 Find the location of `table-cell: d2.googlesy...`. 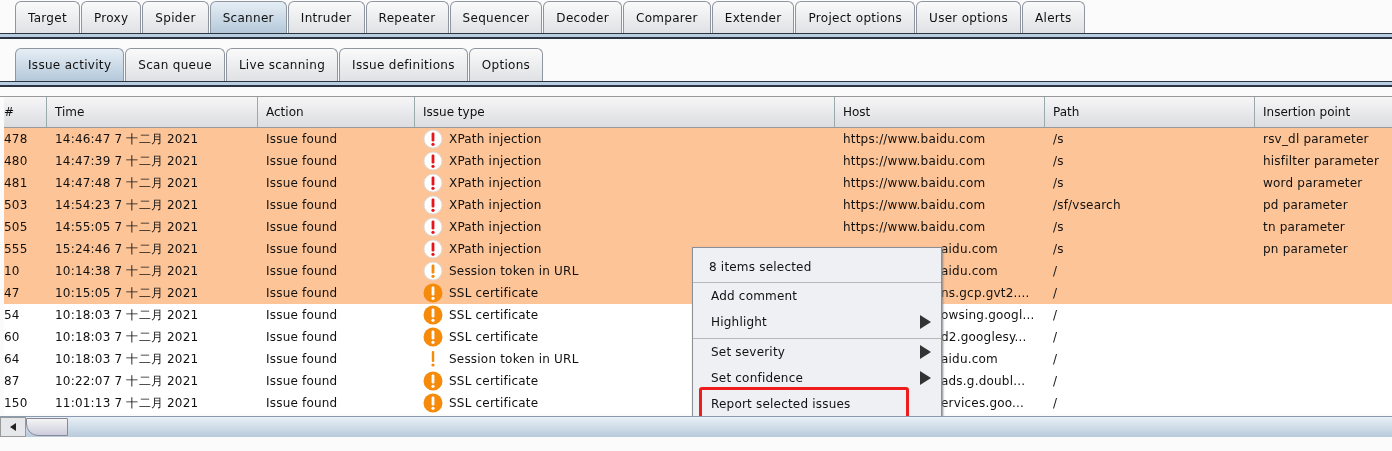

table-cell: d2.googlesy... is located at coordinates (984, 337).